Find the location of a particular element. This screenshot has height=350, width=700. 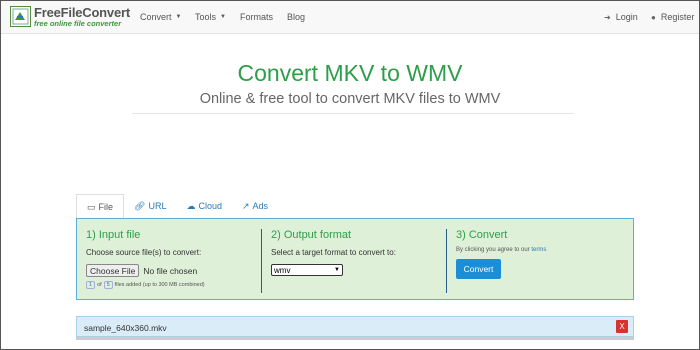

login-link: ➜ Login is located at coordinates (621, 17).